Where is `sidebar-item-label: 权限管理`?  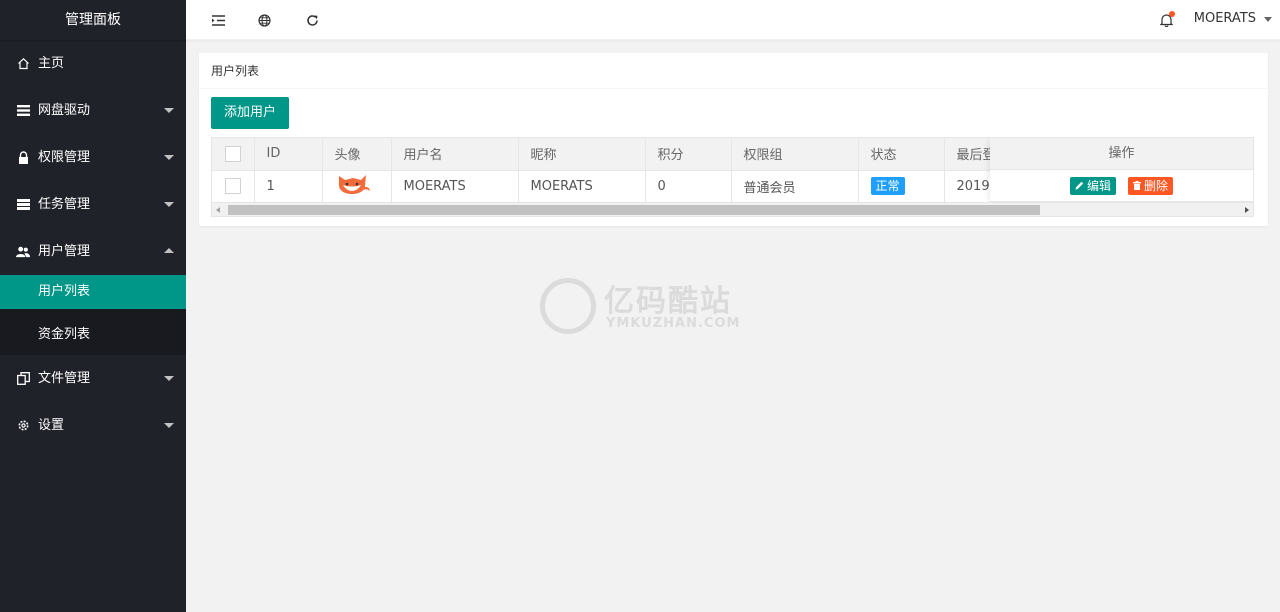 sidebar-item-label: 权限管理 is located at coordinates (64, 157).